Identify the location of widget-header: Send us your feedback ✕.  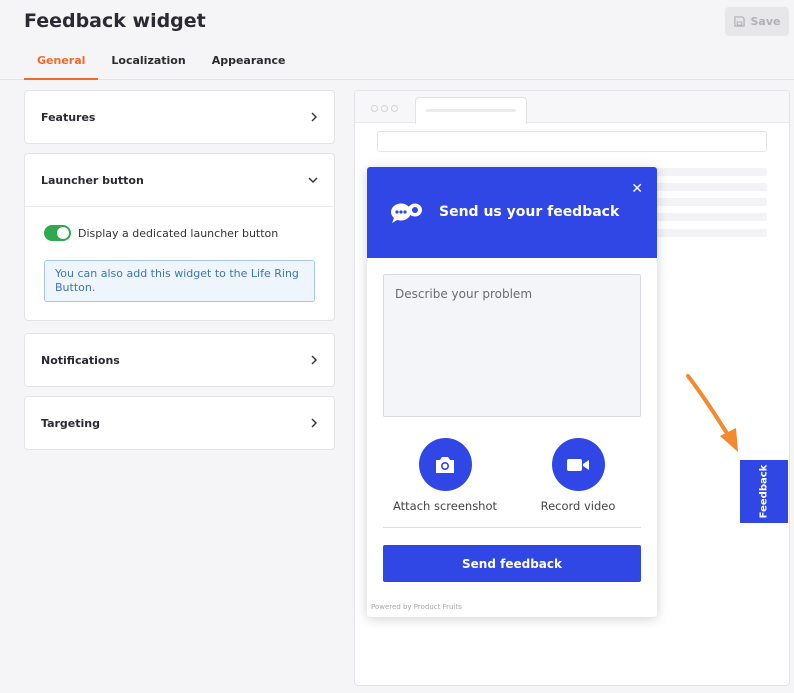
(512, 212).